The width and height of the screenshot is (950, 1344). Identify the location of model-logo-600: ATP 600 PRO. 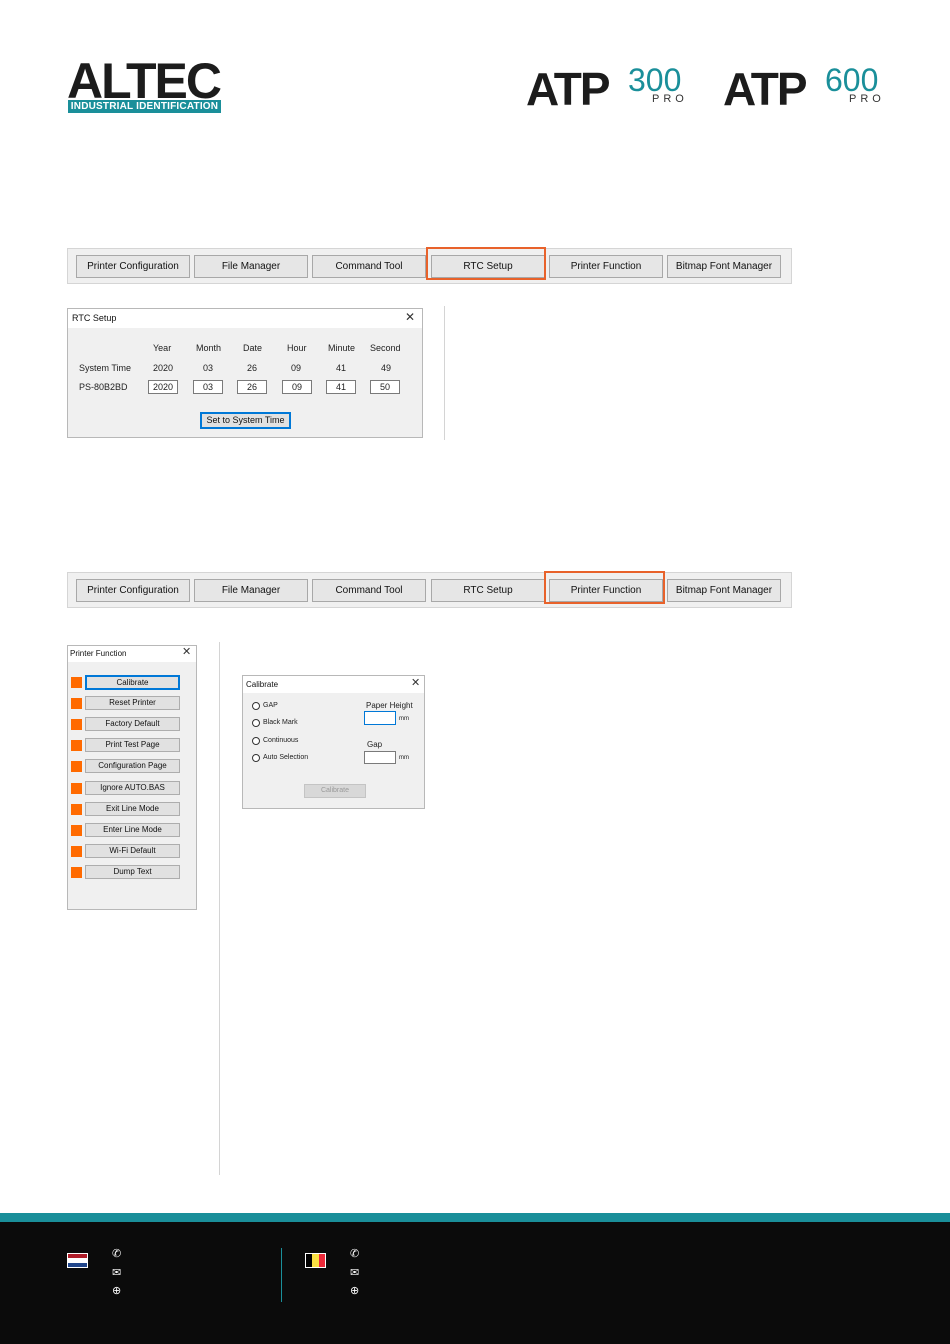
(808, 87).